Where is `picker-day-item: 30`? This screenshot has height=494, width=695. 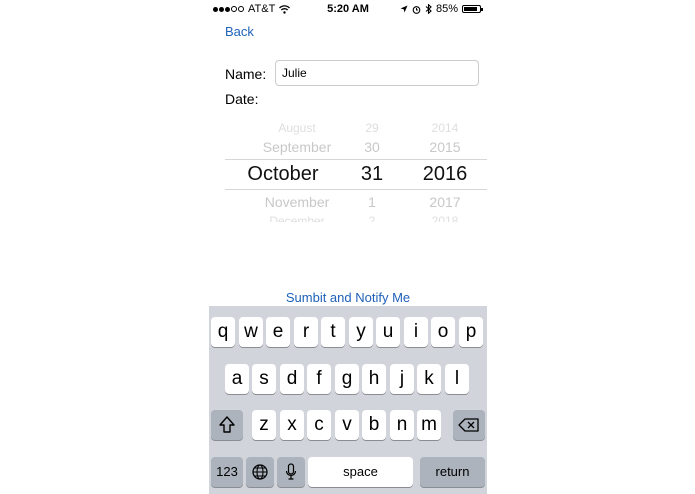
picker-day-item: 30 is located at coordinates (372, 147).